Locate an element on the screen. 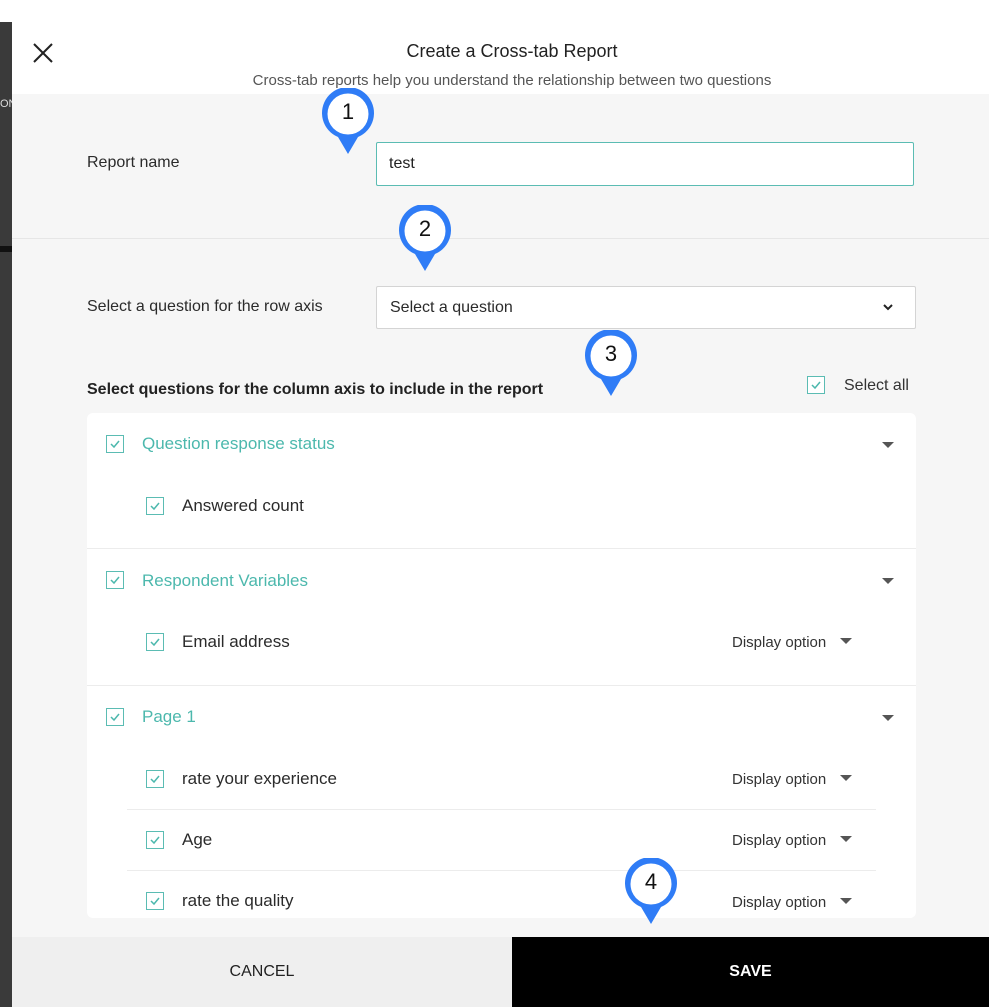  item-checkbox-email-address is located at coordinates (155, 642).